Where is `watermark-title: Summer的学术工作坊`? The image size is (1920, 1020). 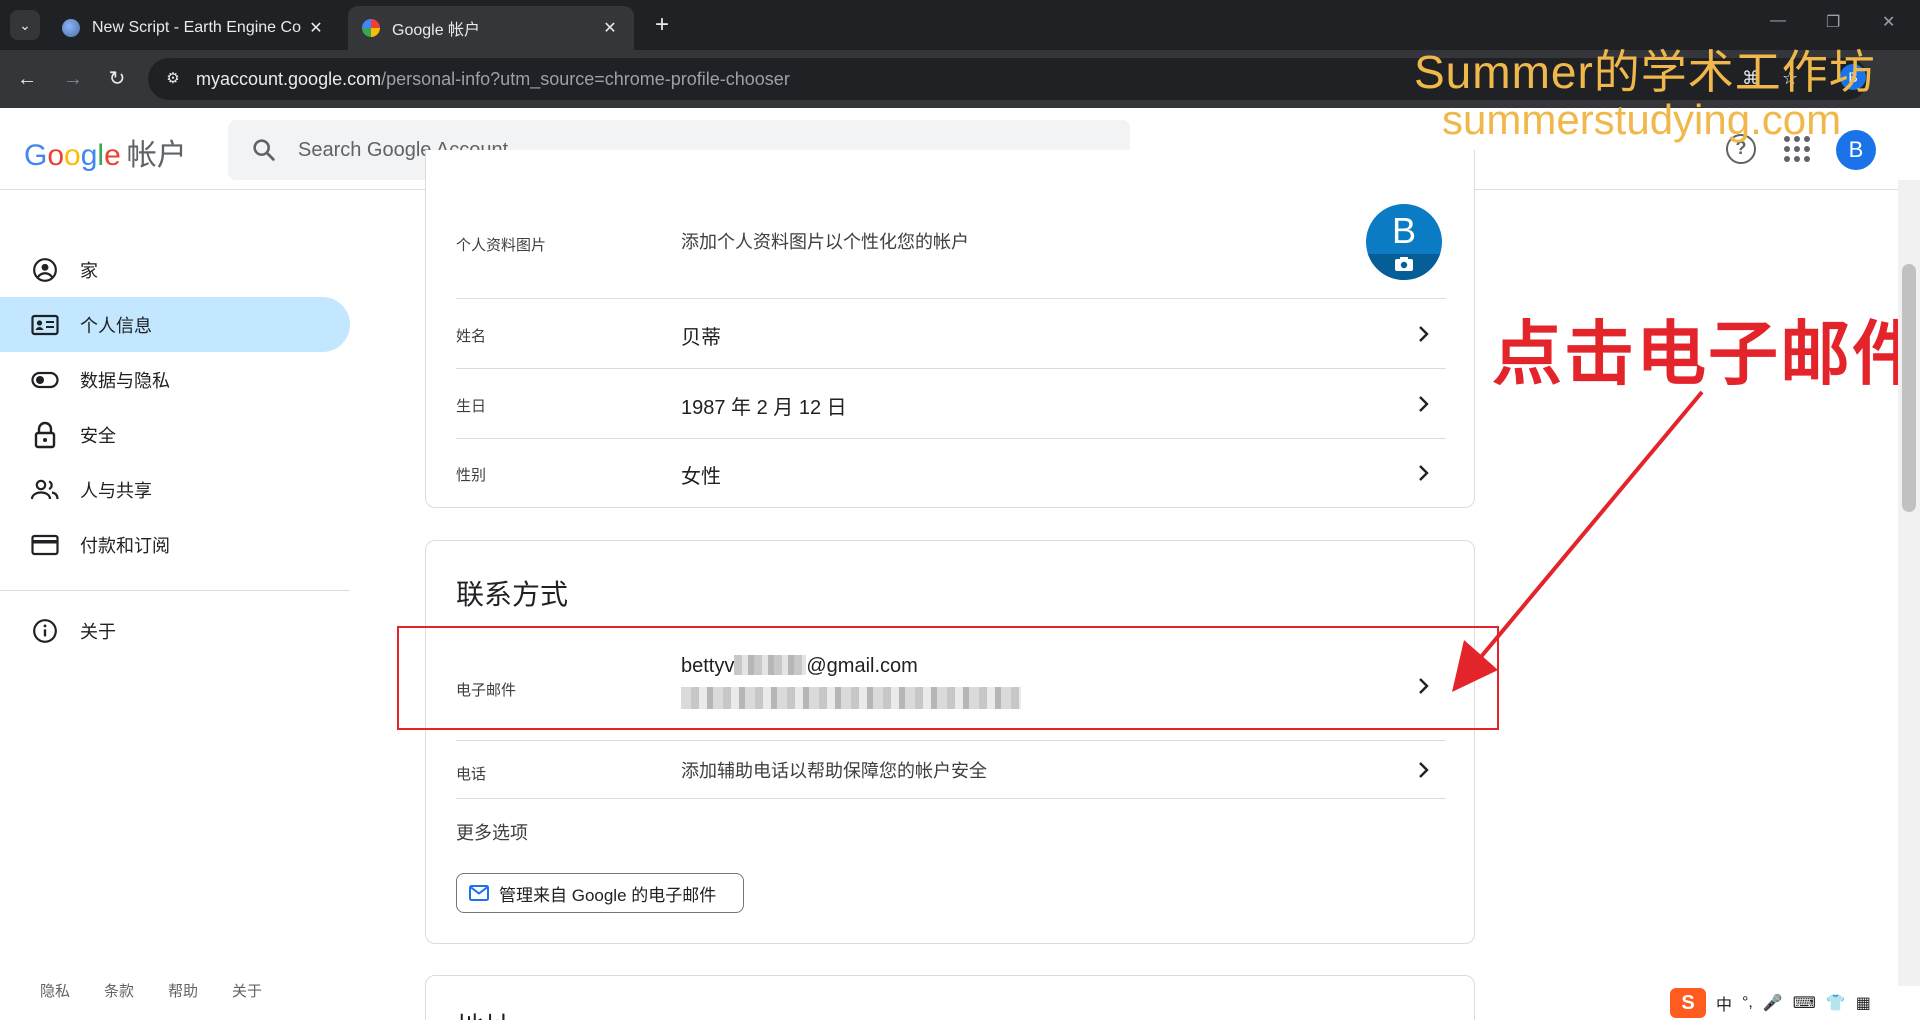 watermark-title: Summer的学术工作坊 is located at coordinates (1645, 72).